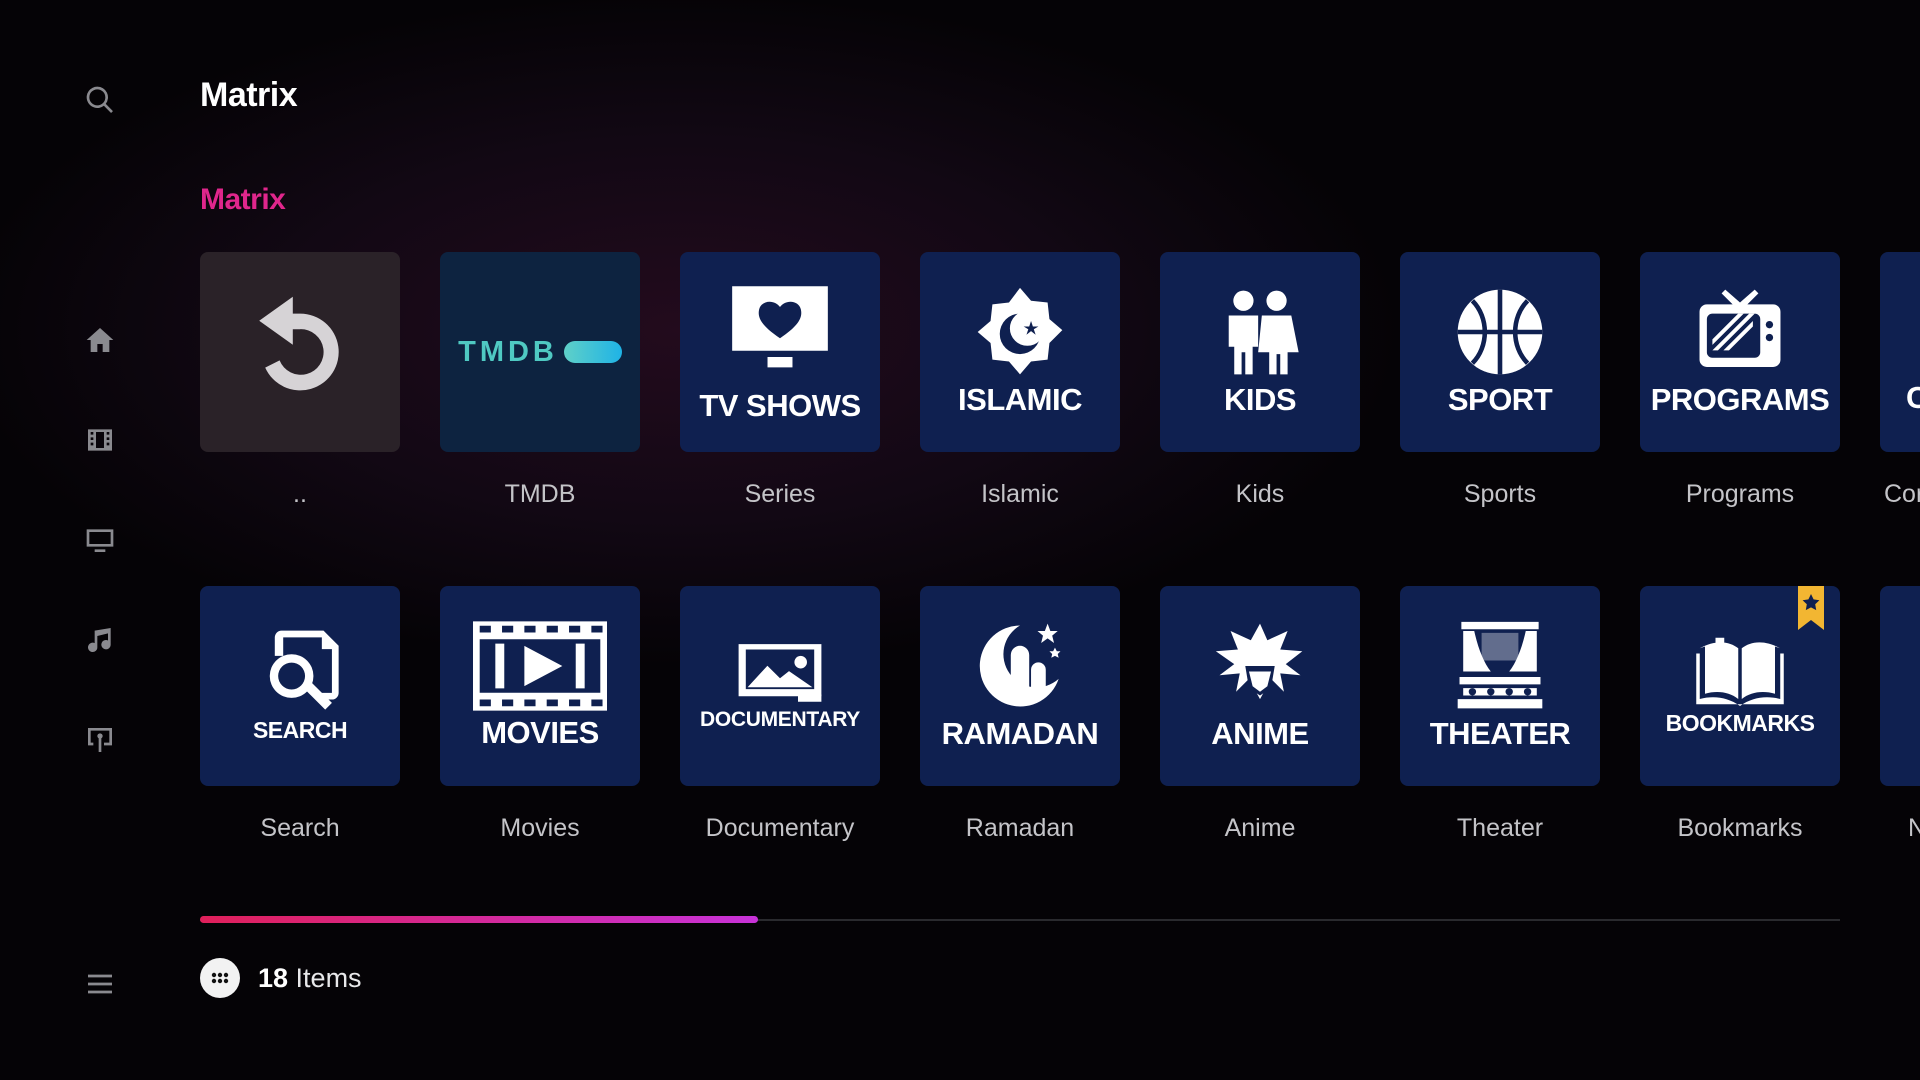  What do you see at coordinates (1740, 828) in the screenshot?
I see `tile-caption: Bookmarks` at bounding box center [1740, 828].